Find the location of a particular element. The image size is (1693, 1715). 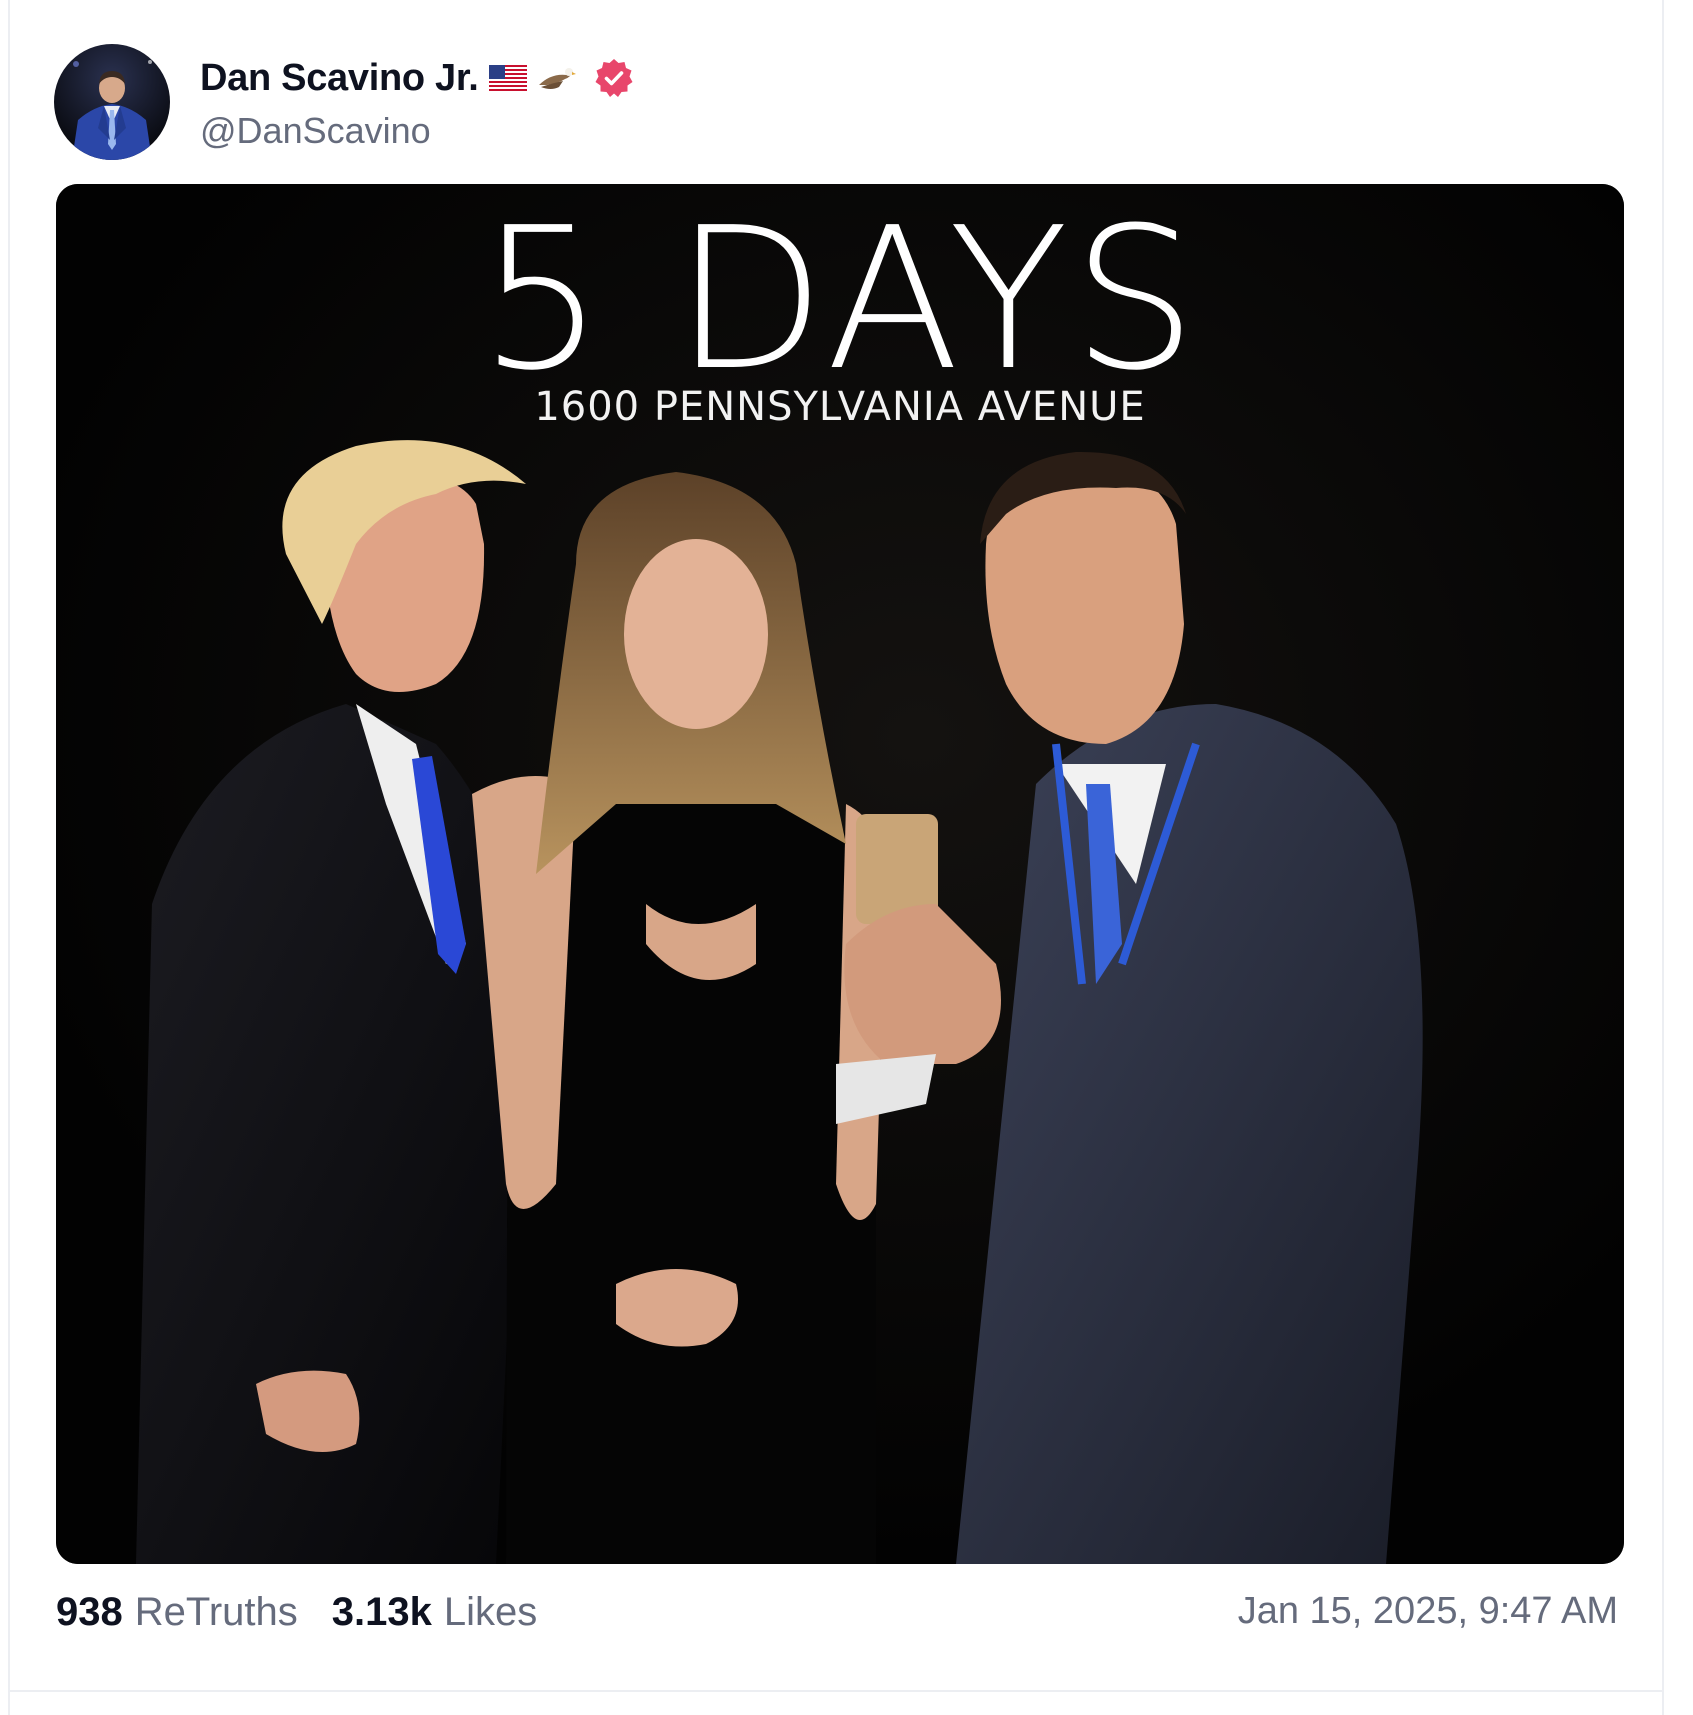

flag-united-states-icon is located at coordinates (507, 78).